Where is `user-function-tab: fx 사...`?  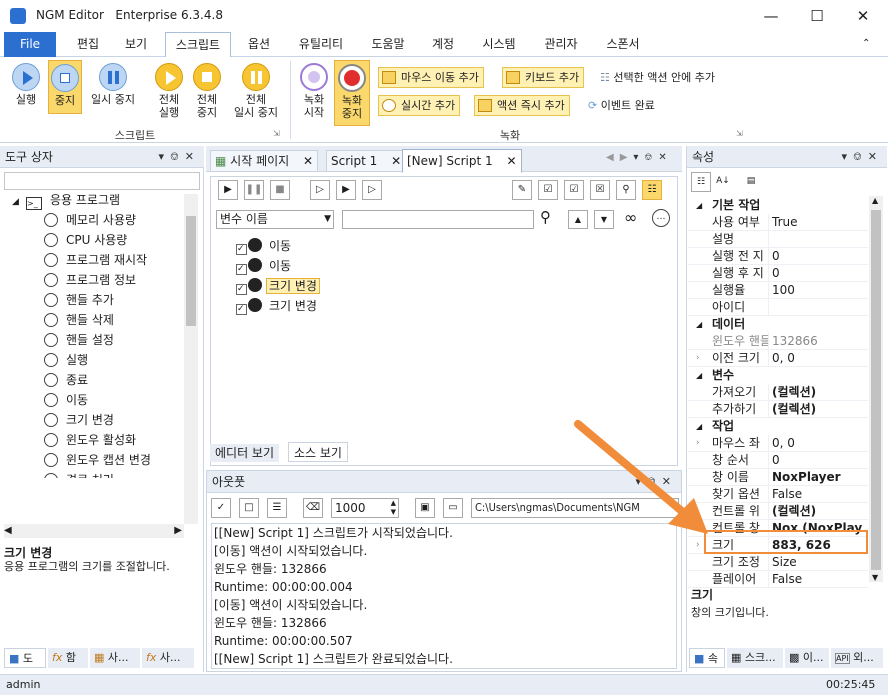 user-function-tab: fx 사... is located at coordinates (168, 658).